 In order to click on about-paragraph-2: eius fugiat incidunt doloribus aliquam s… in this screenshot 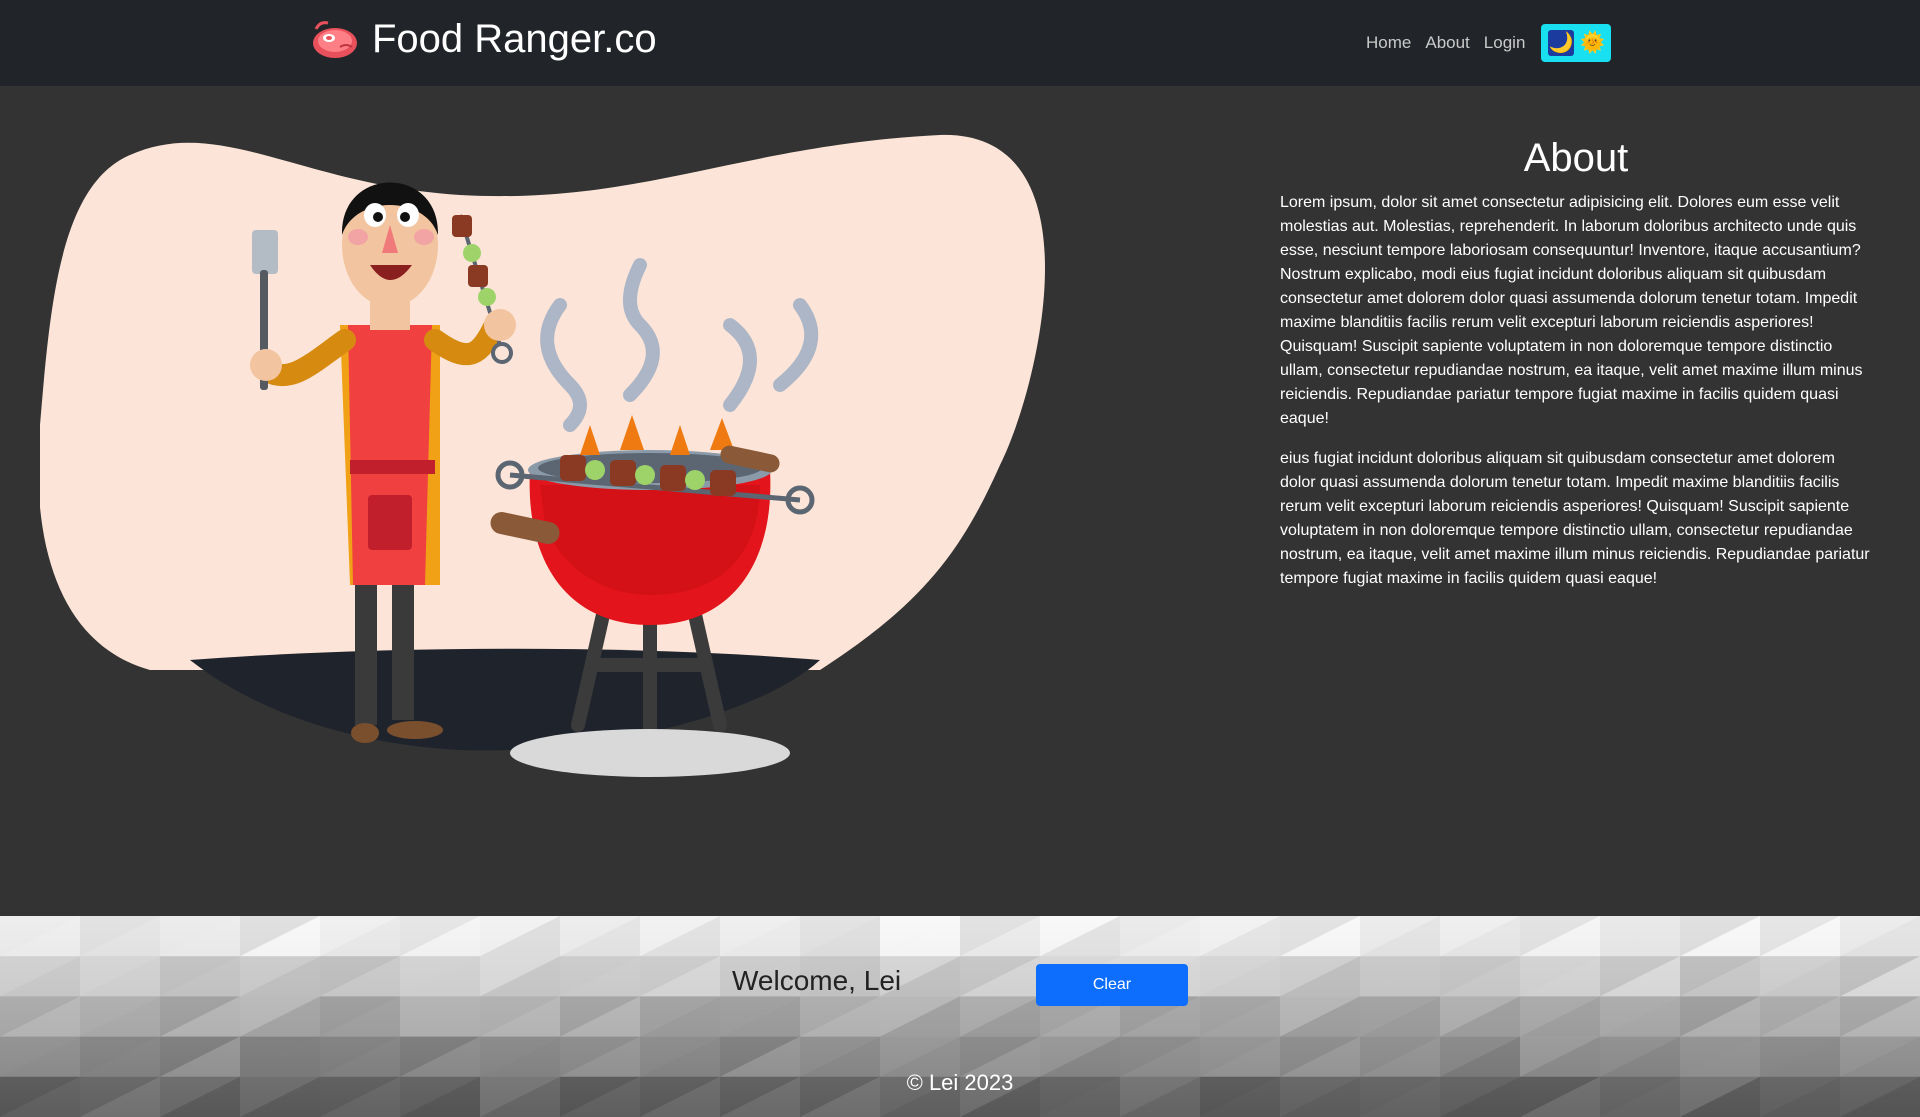, I will do `click(1575, 518)`.